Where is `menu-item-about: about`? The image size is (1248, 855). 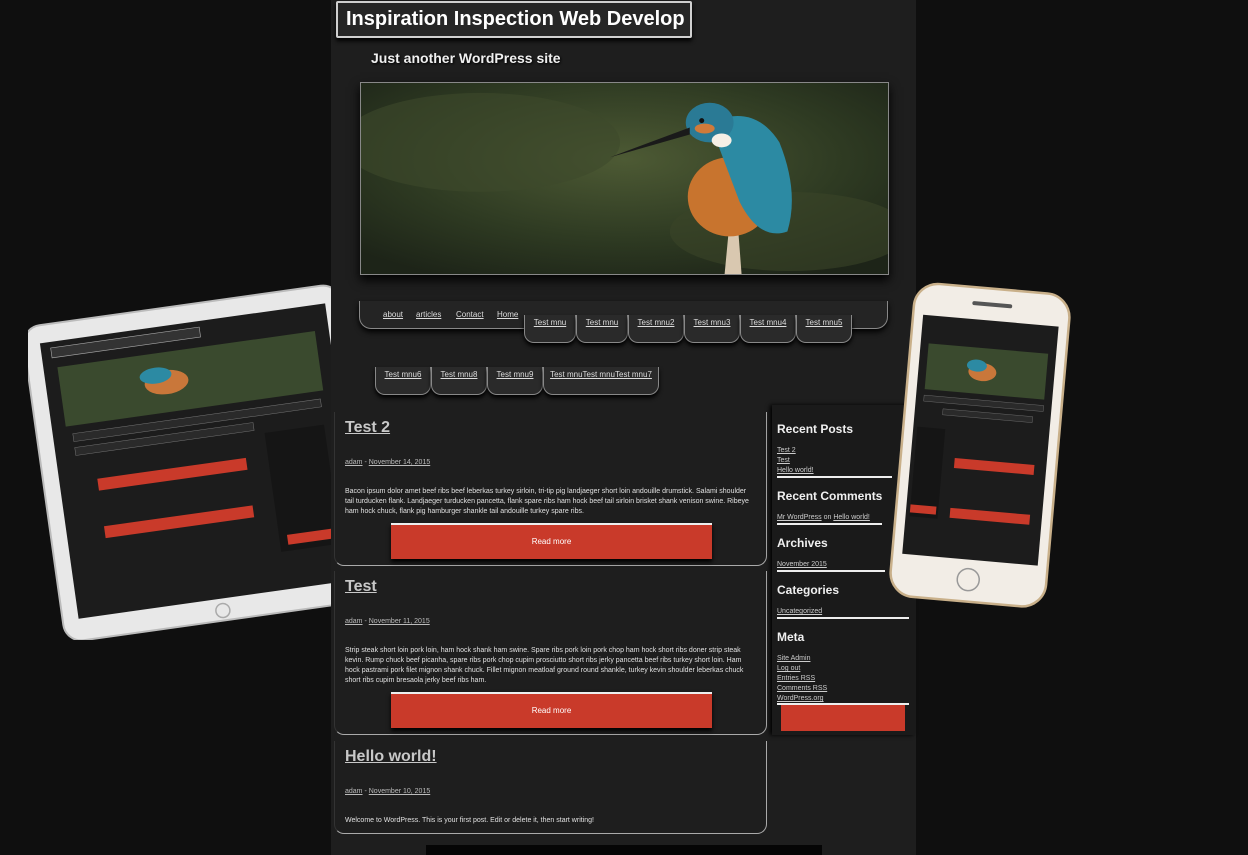 menu-item-about: about is located at coordinates (393, 314).